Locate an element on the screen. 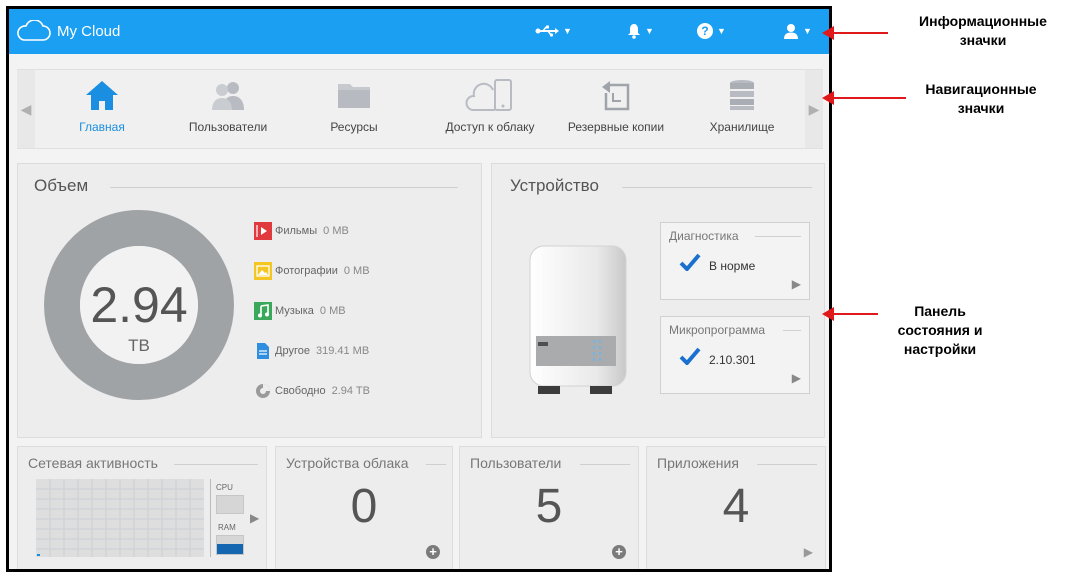  capacity-donut: 2.94 TB is located at coordinates (139, 305).